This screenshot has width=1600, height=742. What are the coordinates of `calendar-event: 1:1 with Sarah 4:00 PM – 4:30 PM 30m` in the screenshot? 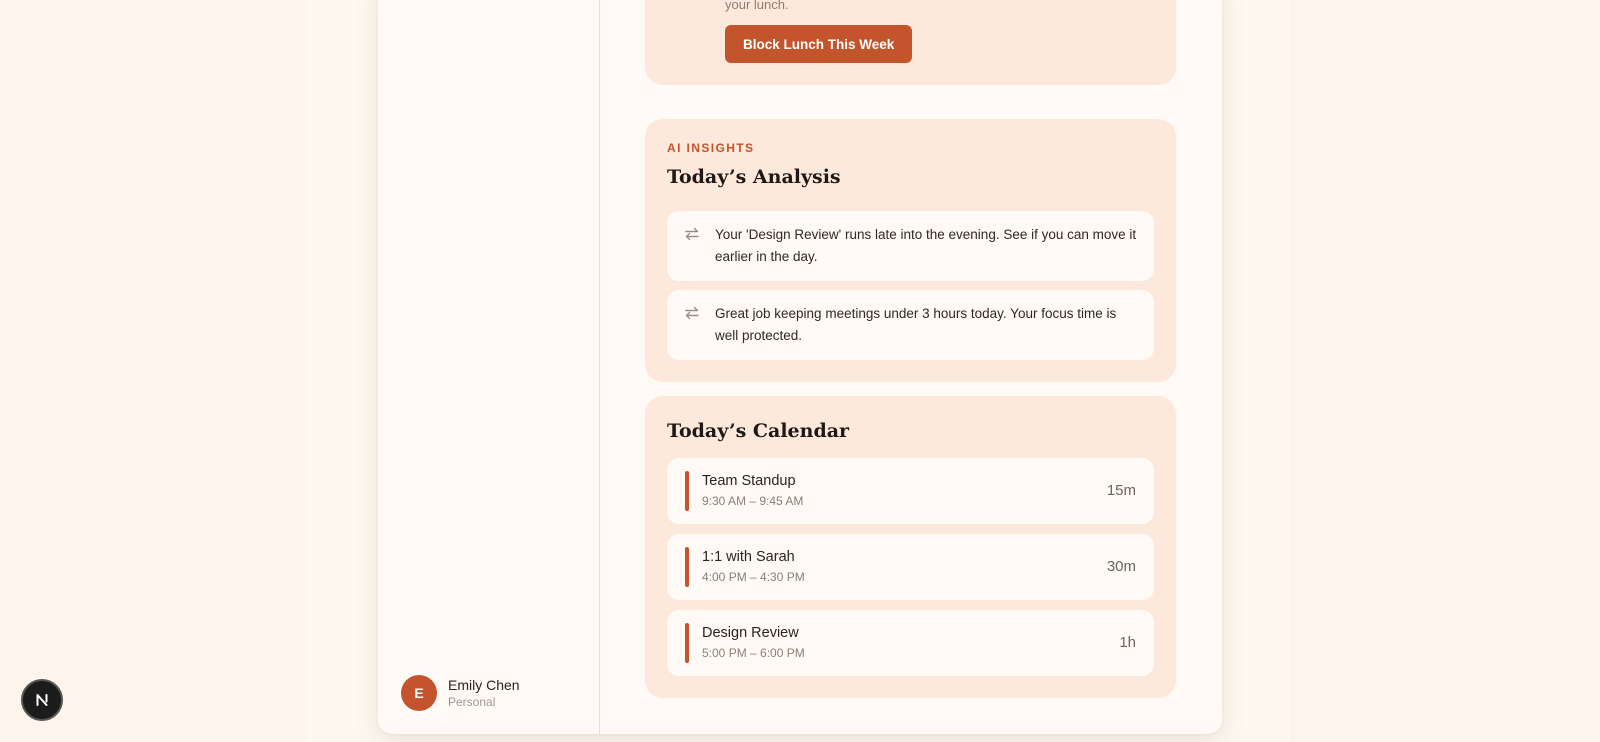 It's located at (910, 567).